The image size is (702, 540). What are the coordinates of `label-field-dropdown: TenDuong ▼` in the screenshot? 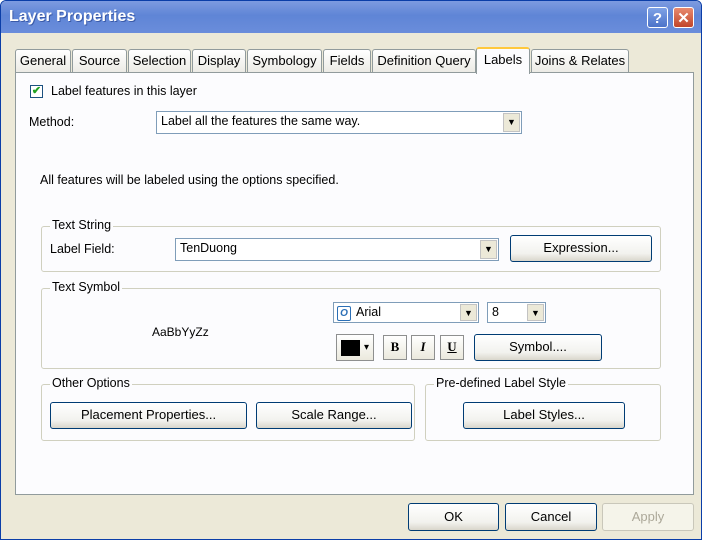 It's located at (337, 249).